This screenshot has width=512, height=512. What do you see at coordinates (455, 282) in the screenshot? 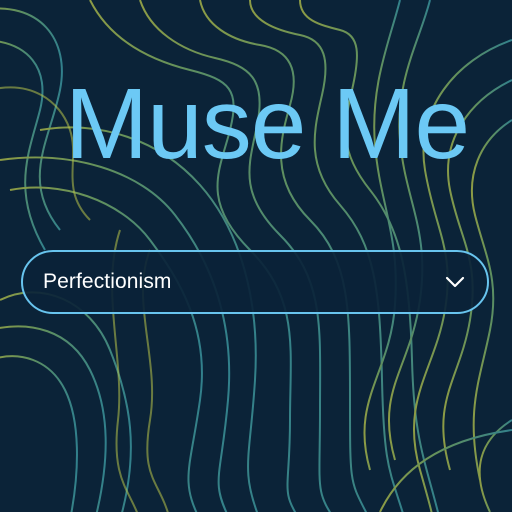
I see `chevron-down-icon` at bounding box center [455, 282].